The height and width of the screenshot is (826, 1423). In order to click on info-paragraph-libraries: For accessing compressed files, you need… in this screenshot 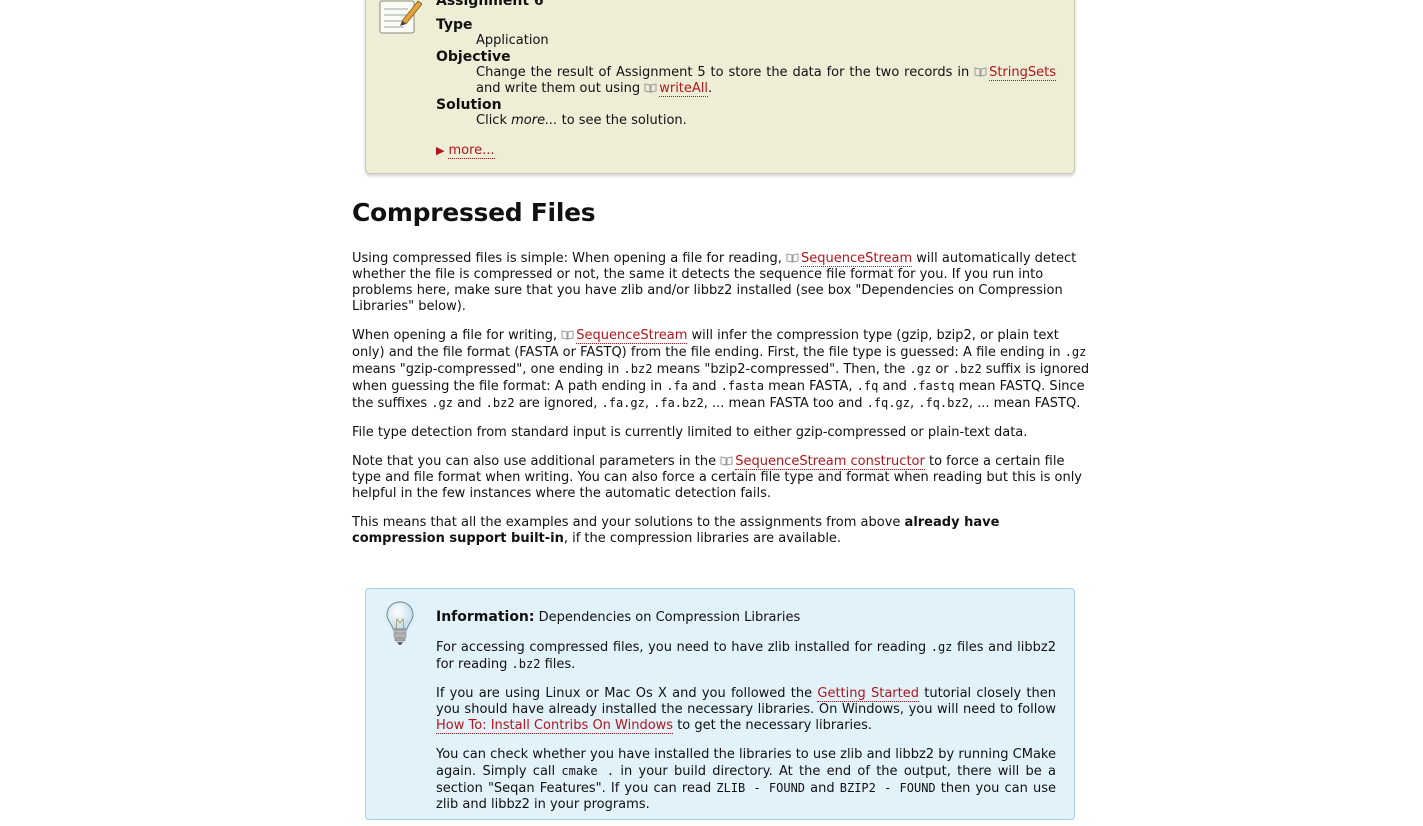, I will do `click(746, 656)`.